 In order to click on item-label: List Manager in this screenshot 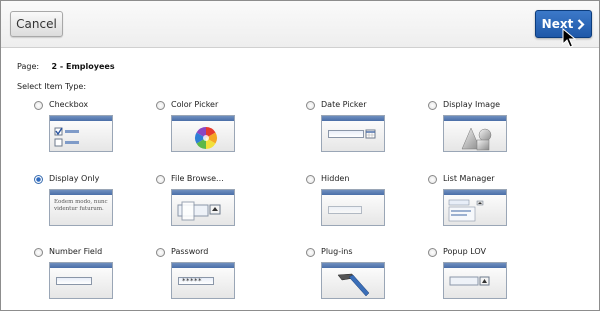, I will do `click(469, 178)`.